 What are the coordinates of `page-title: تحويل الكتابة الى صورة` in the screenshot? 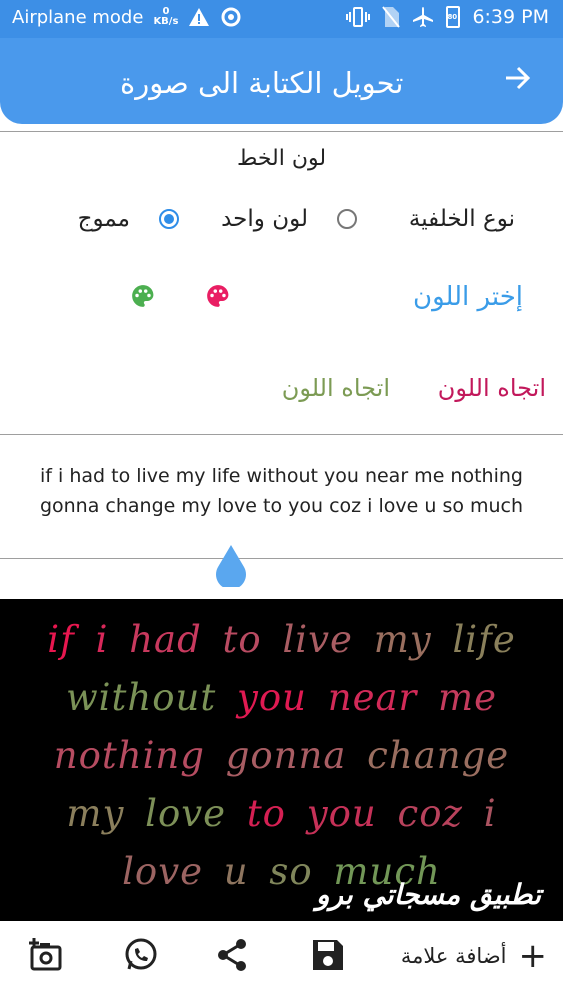 It's located at (262, 83).